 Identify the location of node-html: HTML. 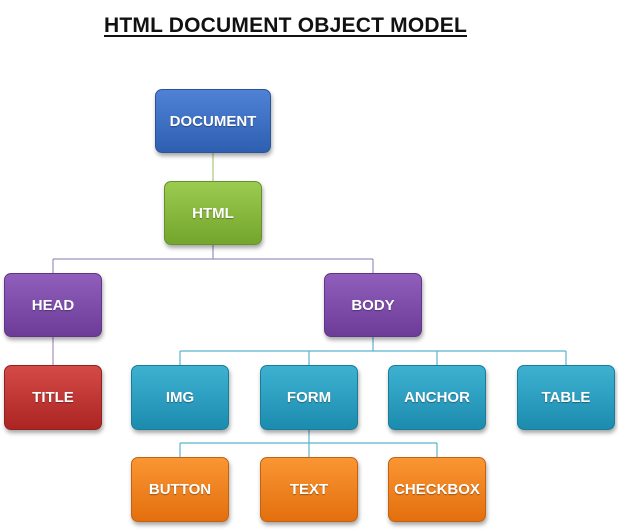
(213, 213).